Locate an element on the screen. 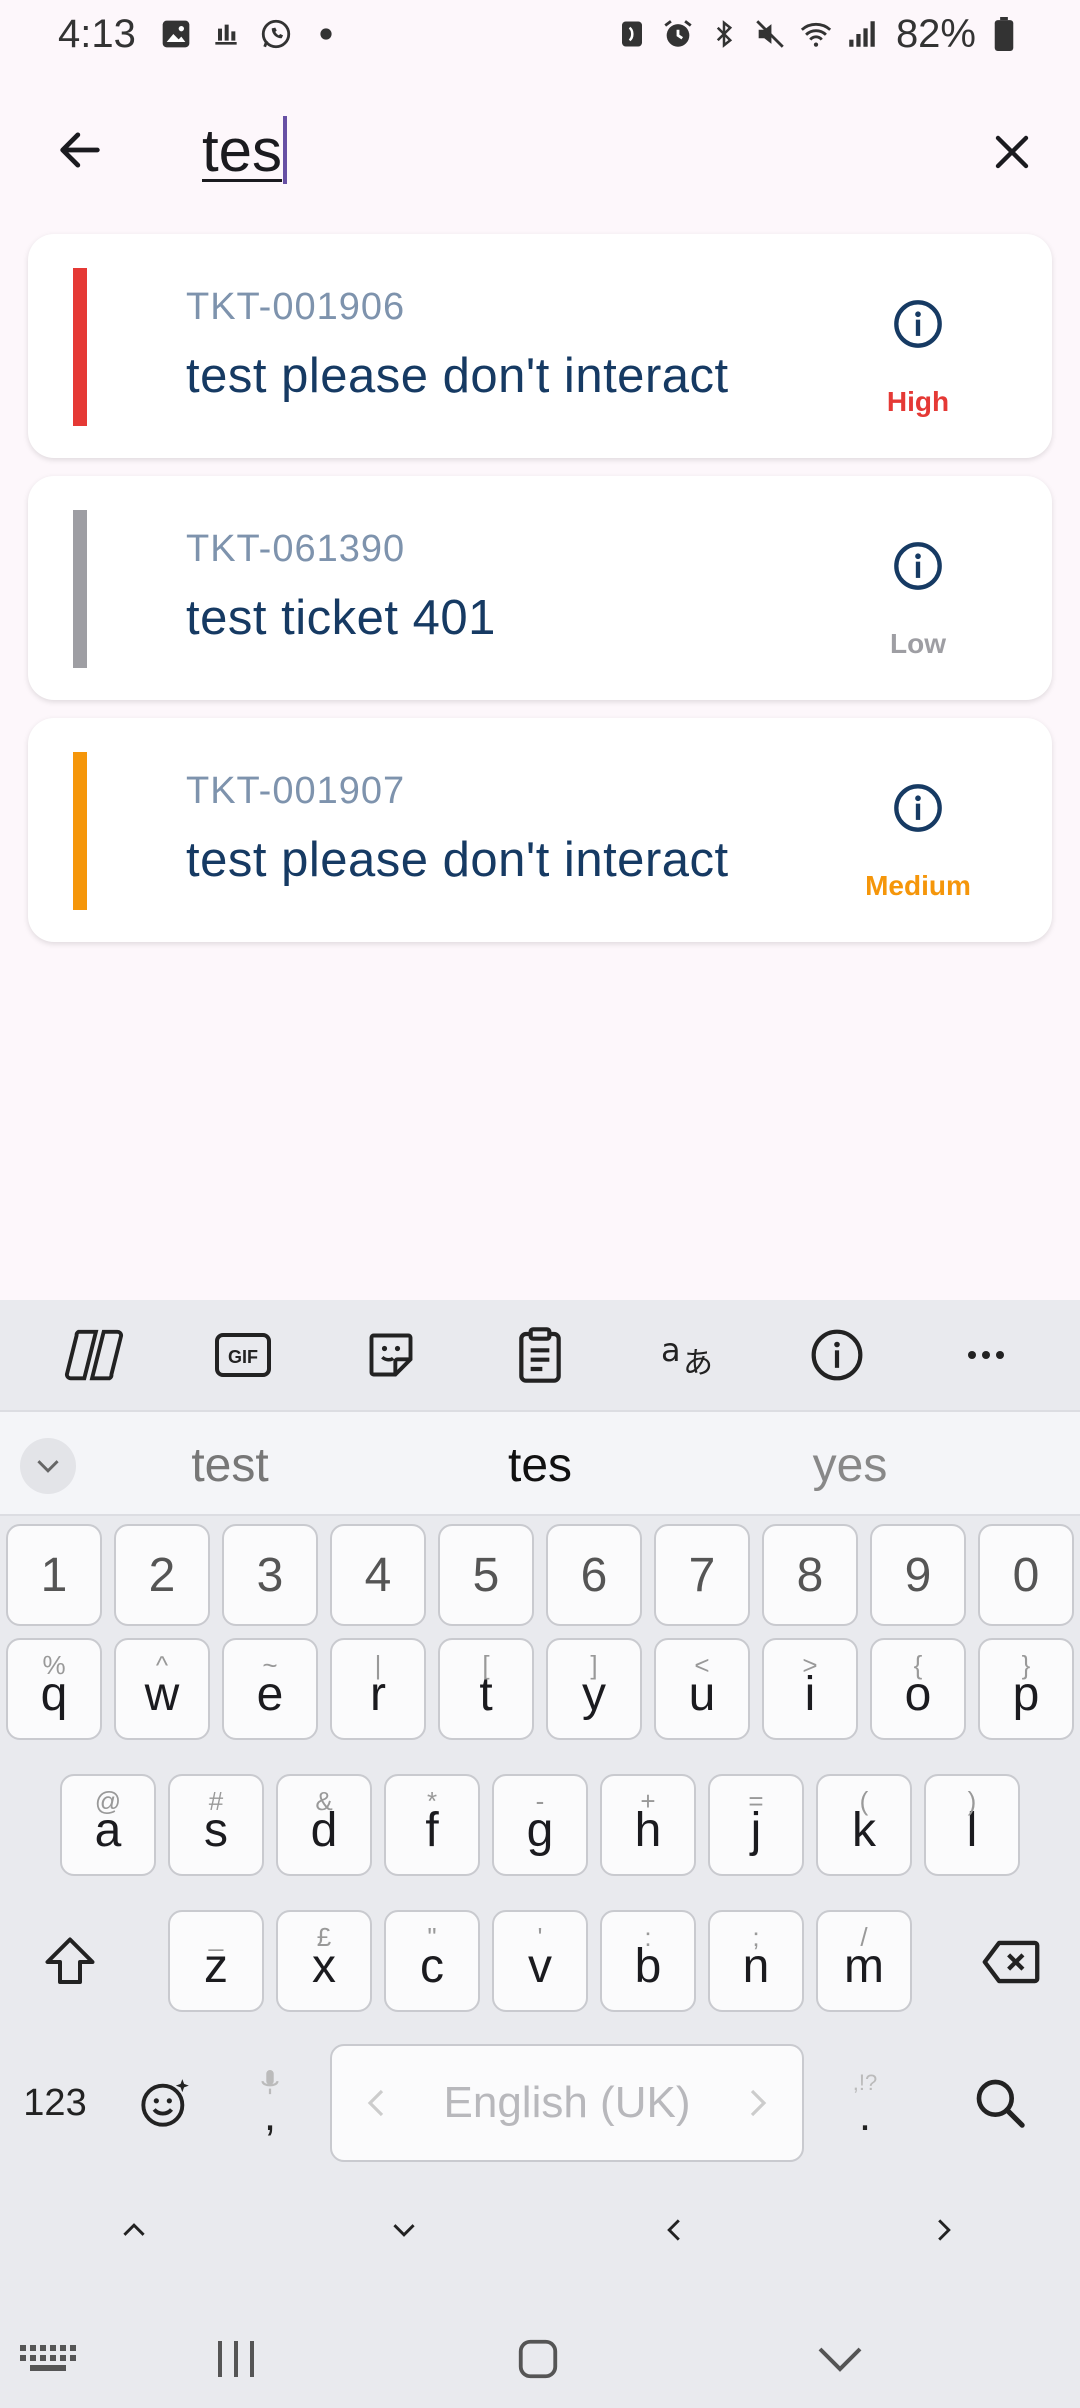 The height and width of the screenshot is (2408, 1080). copilot-button is located at coordinates (94, 1355).